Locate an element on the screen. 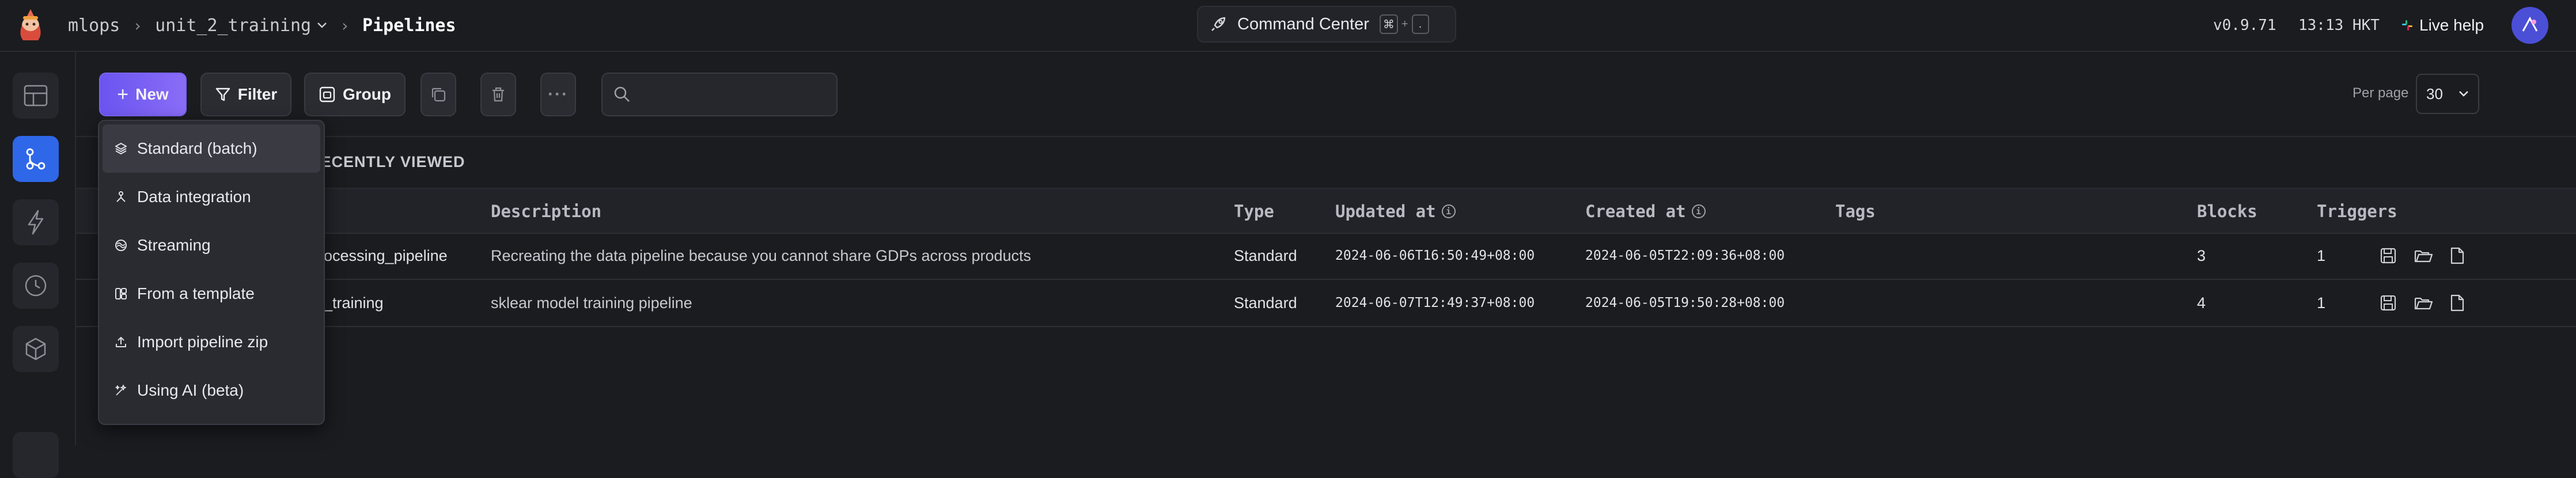  cube-icon is located at coordinates (35, 349).